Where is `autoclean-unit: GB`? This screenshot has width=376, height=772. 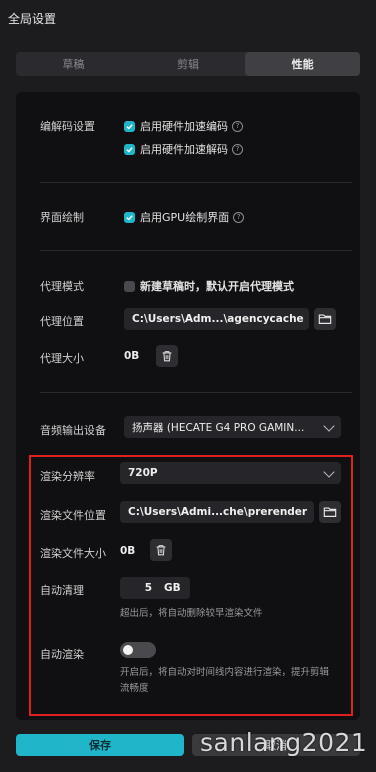 autoclean-unit: GB is located at coordinates (172, 588).